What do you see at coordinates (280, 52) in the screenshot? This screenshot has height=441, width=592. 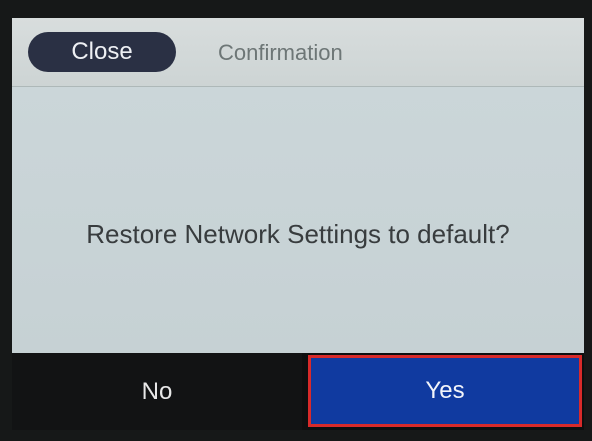 I see `screen-title: Confirmation` at bounding box center [280, 52].